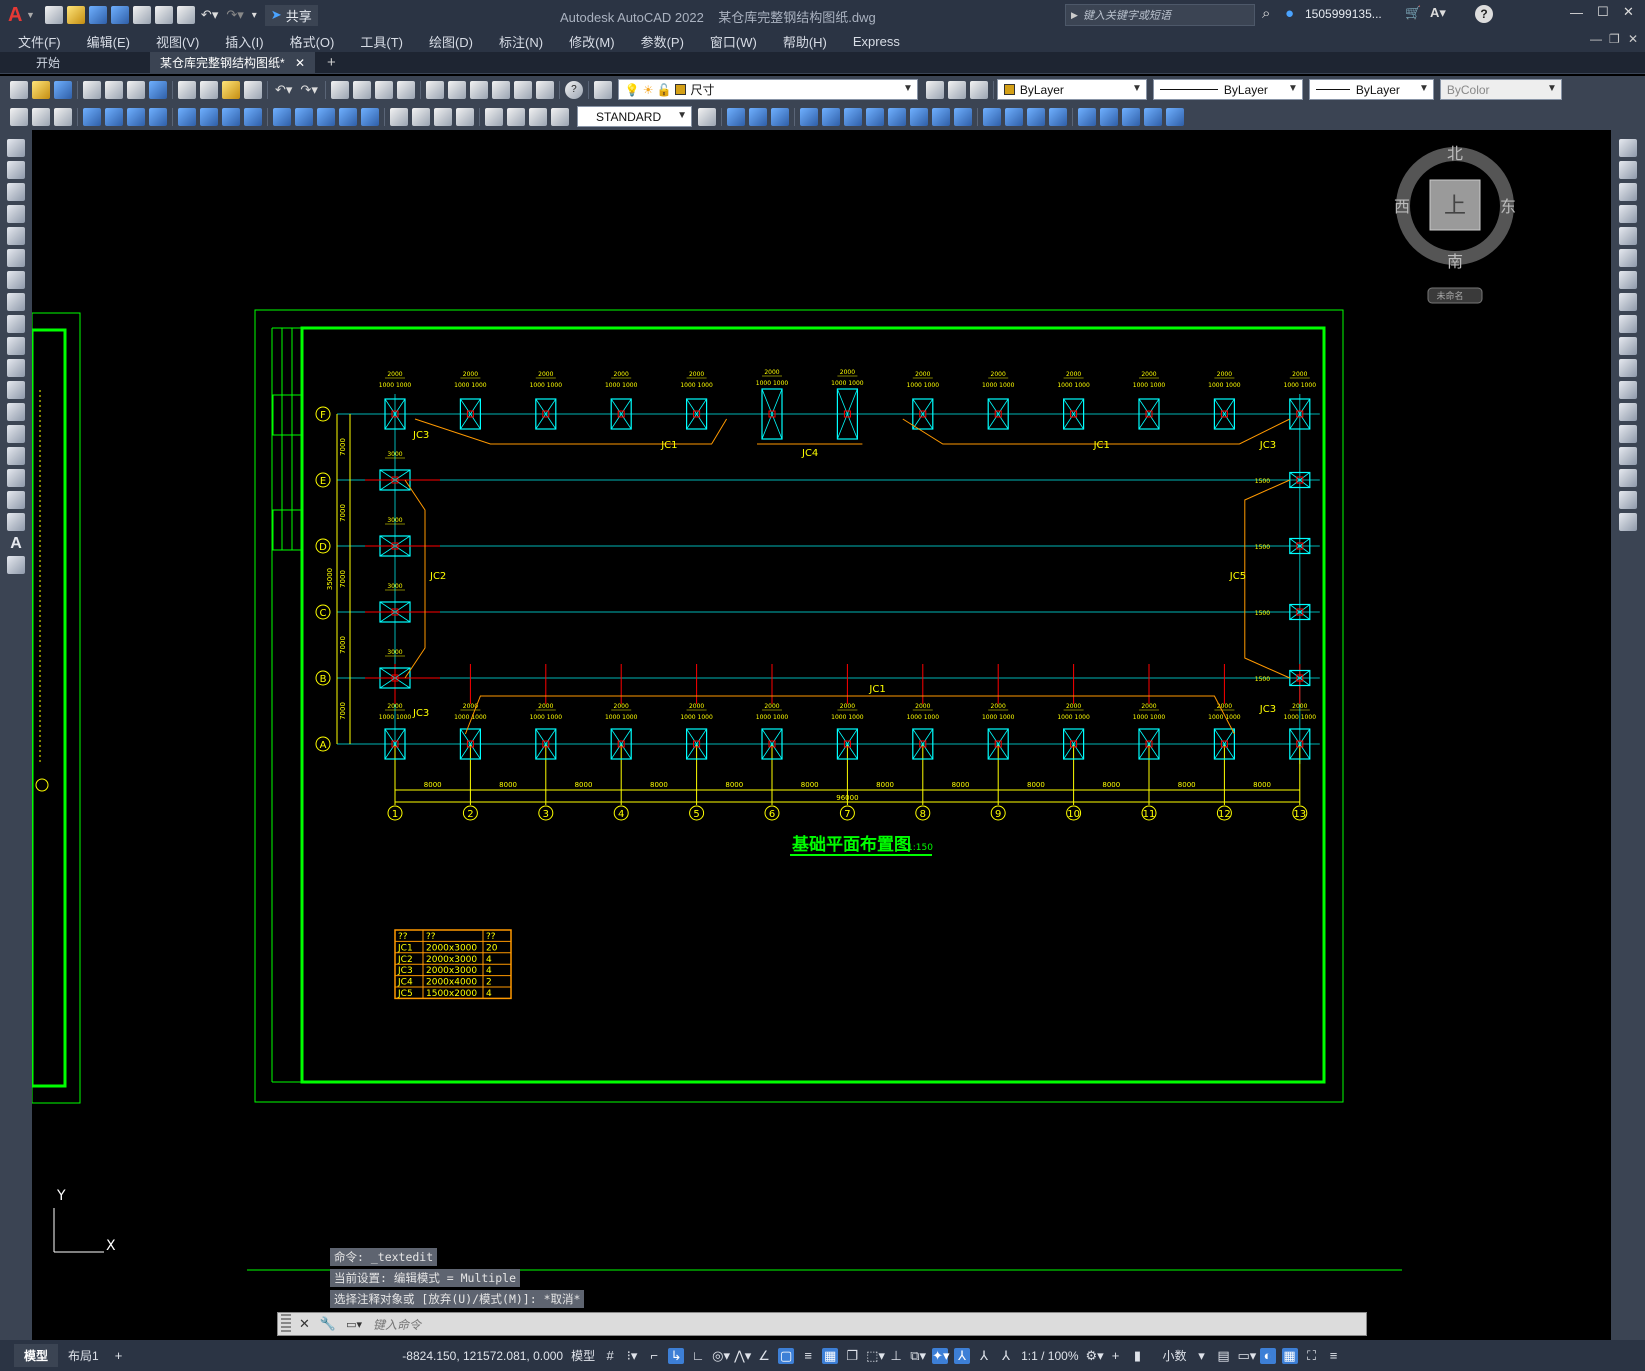 This screenshot has height=1371, width=1645. I want to click on menu-view: 视图(V), so click(177, 41).